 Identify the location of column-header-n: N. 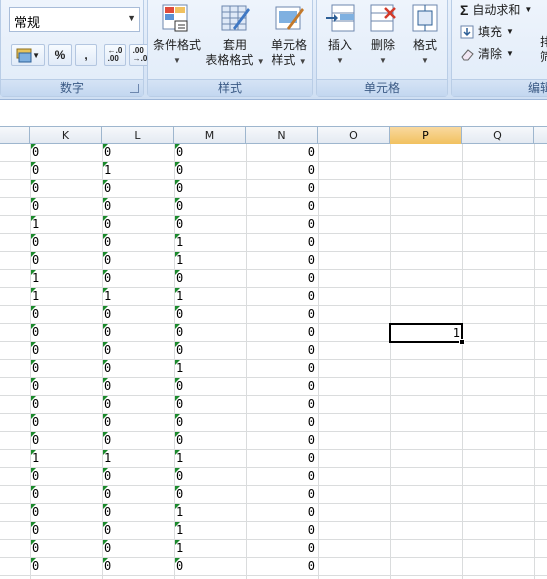
(282, 135).